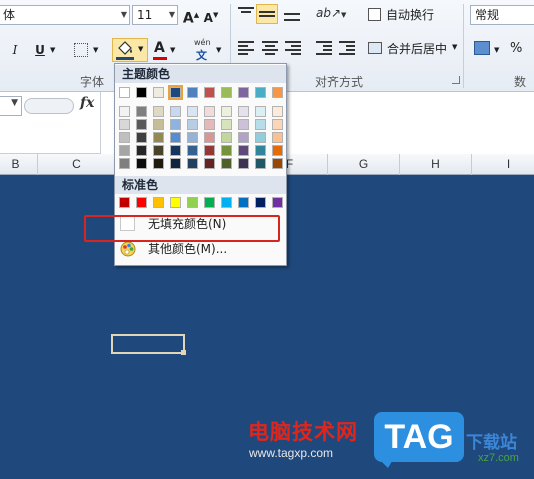 Image resolution: width=534 pixels, height=479 pixels. What do you see at coordinates (81, 50) in the screenshot?
I see `border-icon` at bounding box center [81, 50].